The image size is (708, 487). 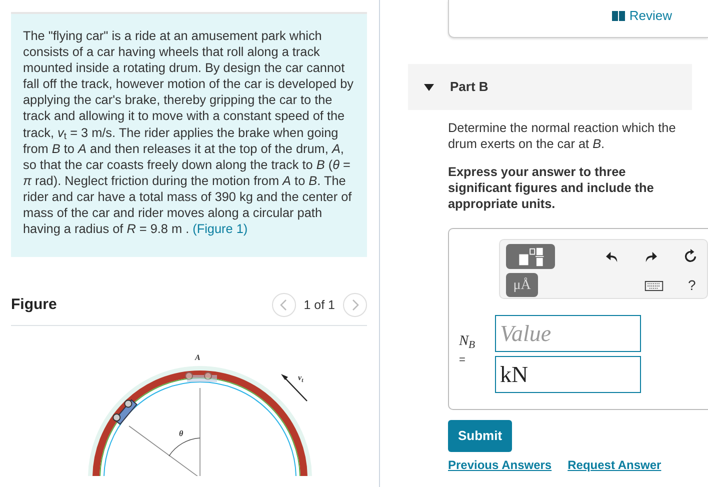 I want to click on units-button: μÅ, so click(x=522, y=285).